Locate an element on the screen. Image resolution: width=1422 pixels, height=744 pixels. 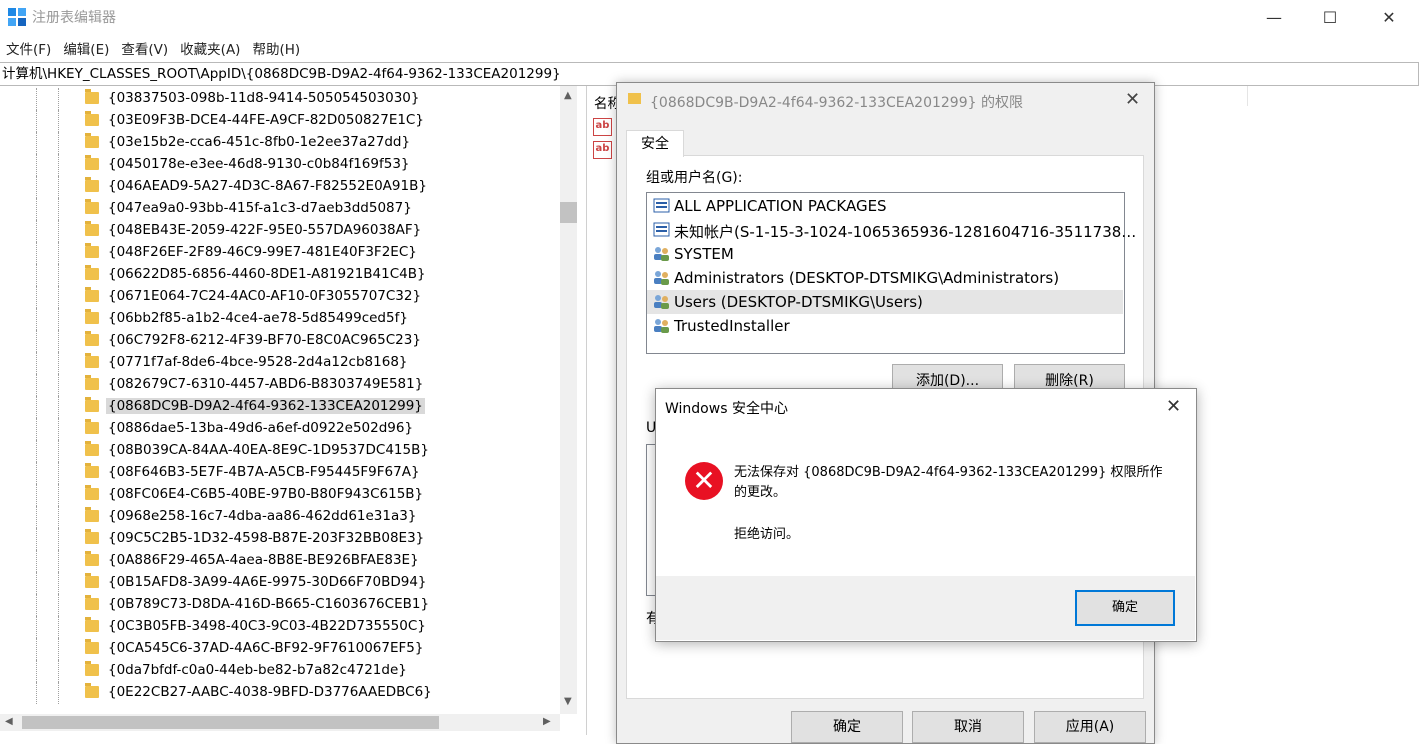
tree-item: {047ea9a0-93bb-415f-a1c3-d7aeb3dd5087} is located at coordinates (280, 209).